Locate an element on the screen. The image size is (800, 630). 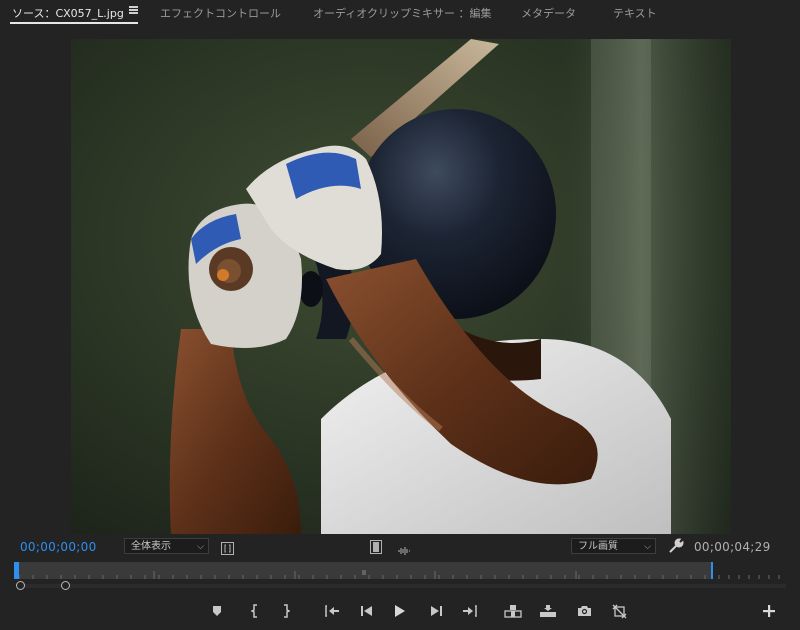
source-time-ruler is located at coordinates (400, 577).